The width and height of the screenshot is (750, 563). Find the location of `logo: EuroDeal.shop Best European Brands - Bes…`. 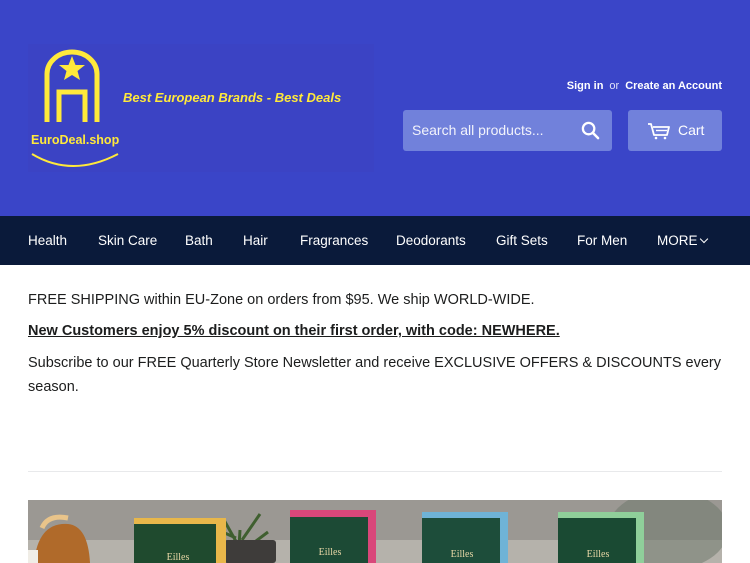

logo: EuroDeal.shop Best European Brands - Bes… is located at coordinates (201, 108).